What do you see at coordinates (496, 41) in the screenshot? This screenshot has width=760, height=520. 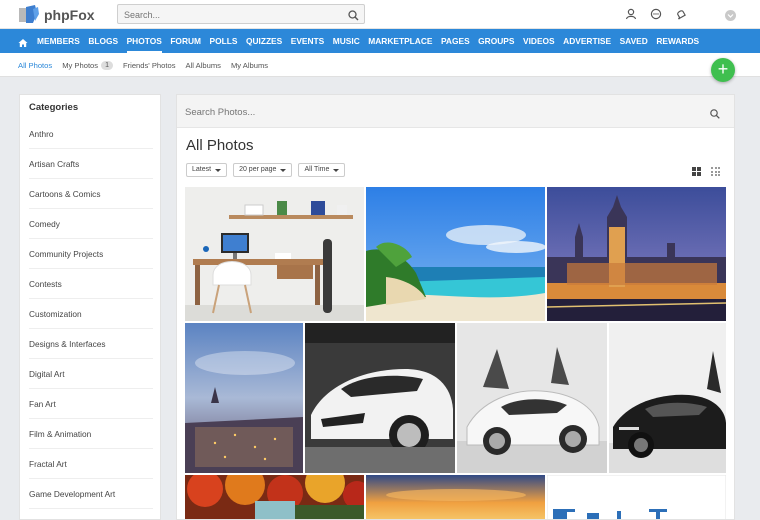 I see `nav-item-groups: GROUPS` at bounding box center [496, 41].